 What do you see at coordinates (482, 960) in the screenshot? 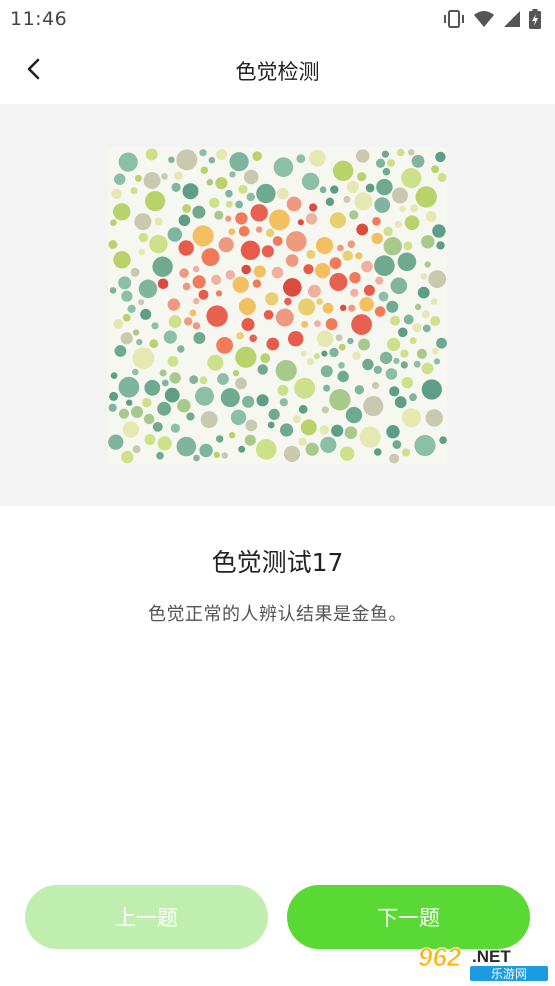
I see `watermark-logo: 962 .NET 乐游网` at bounding box center [482, 960].